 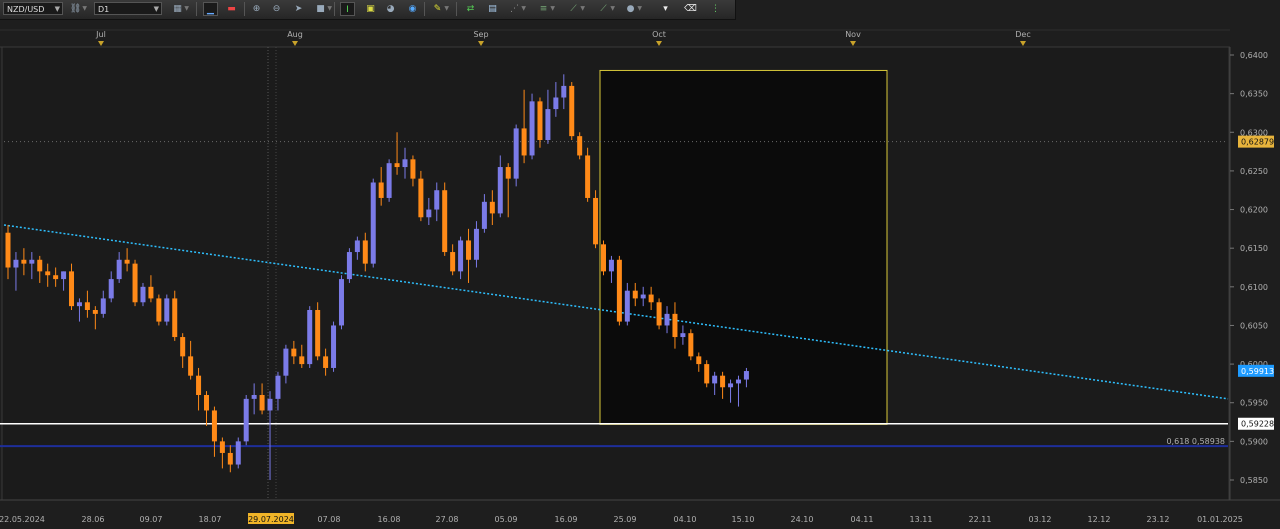 What do you see at coordinates (1254, 171) in the screenshot?
I see `price-tick-label: 0,6250` at bounding box center [1254, 171].